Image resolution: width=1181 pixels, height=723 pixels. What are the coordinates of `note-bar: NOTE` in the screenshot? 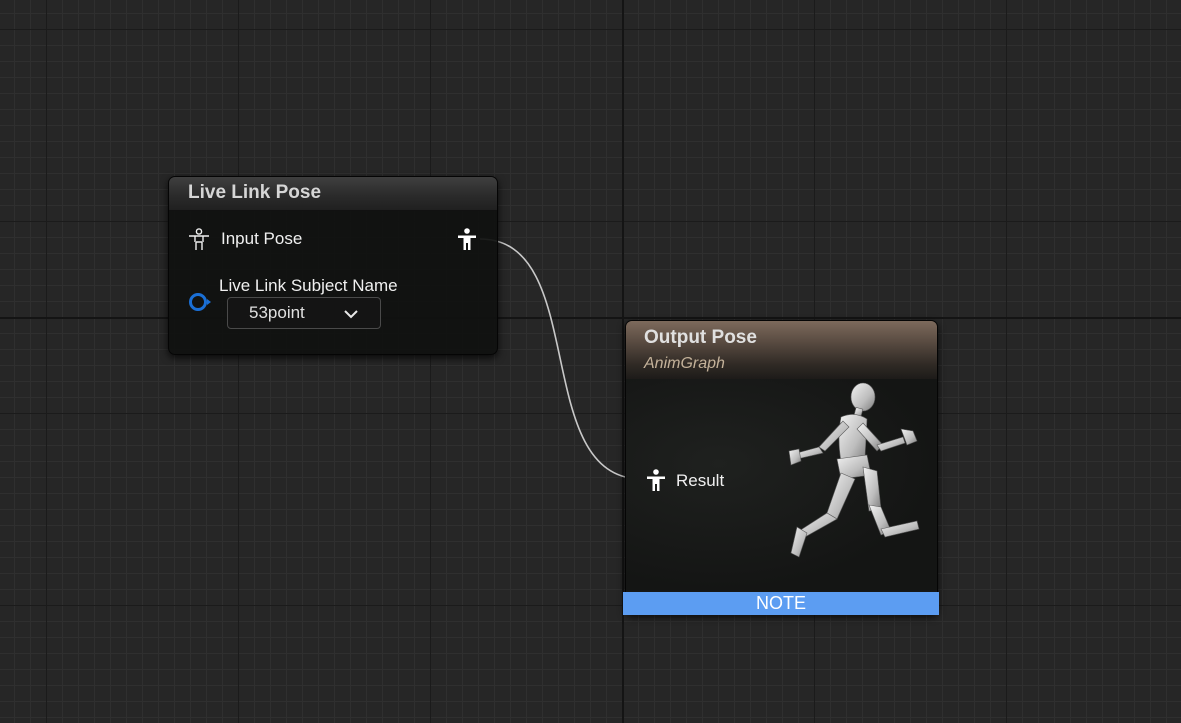 It's located at (781, 603).